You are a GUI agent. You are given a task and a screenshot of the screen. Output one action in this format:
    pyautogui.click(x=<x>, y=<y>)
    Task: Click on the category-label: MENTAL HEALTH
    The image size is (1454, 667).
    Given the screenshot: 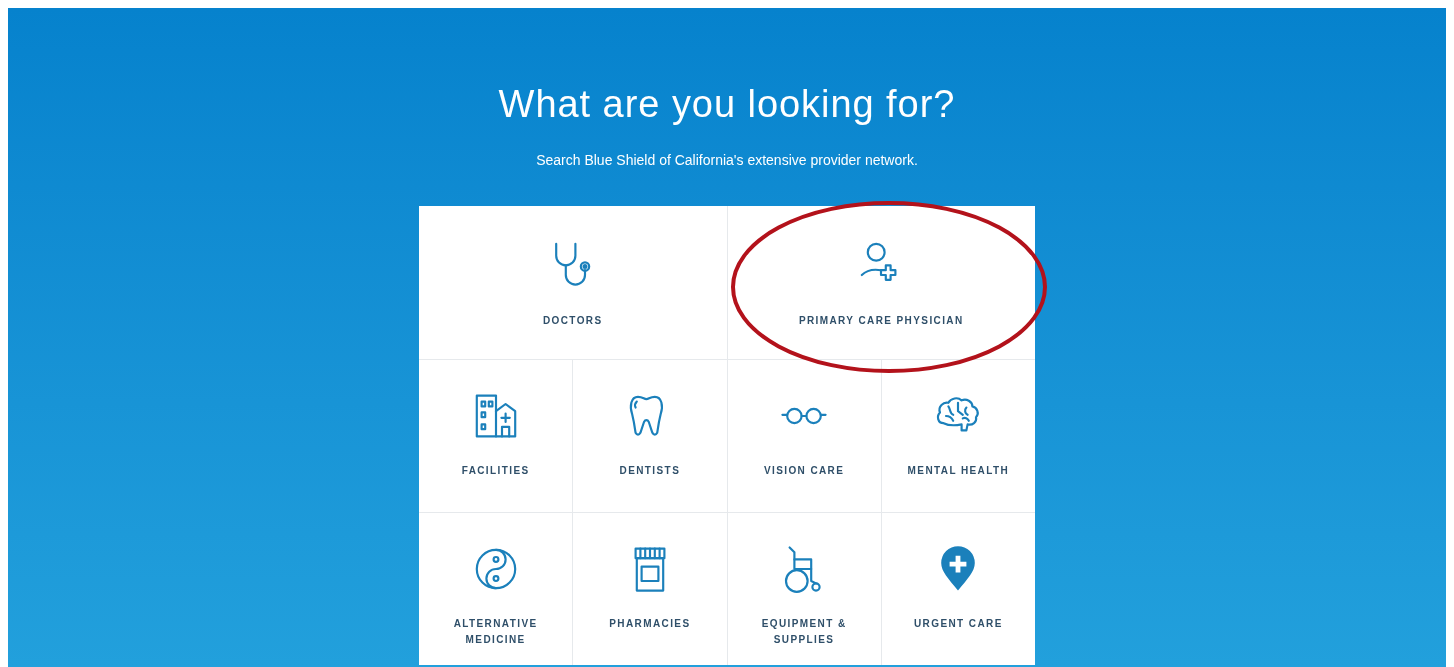 What is the action you would take?
    pyautogui.click(x=958, y=471)
    